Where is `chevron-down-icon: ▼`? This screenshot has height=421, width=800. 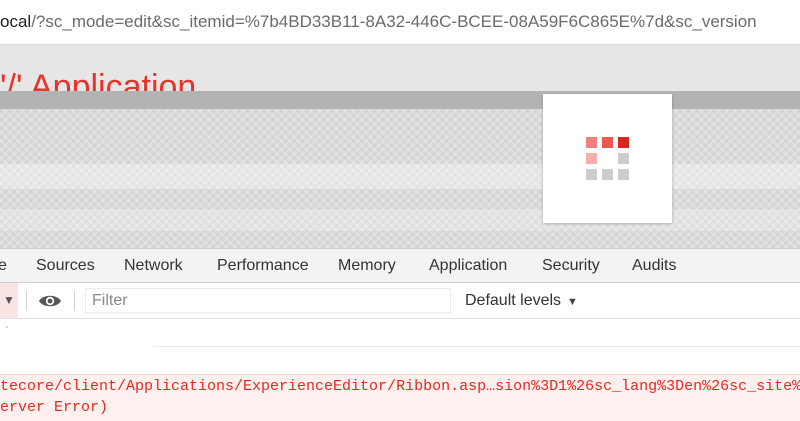
chevron-down-icon: ▼ is located at coordinates (572, 302).